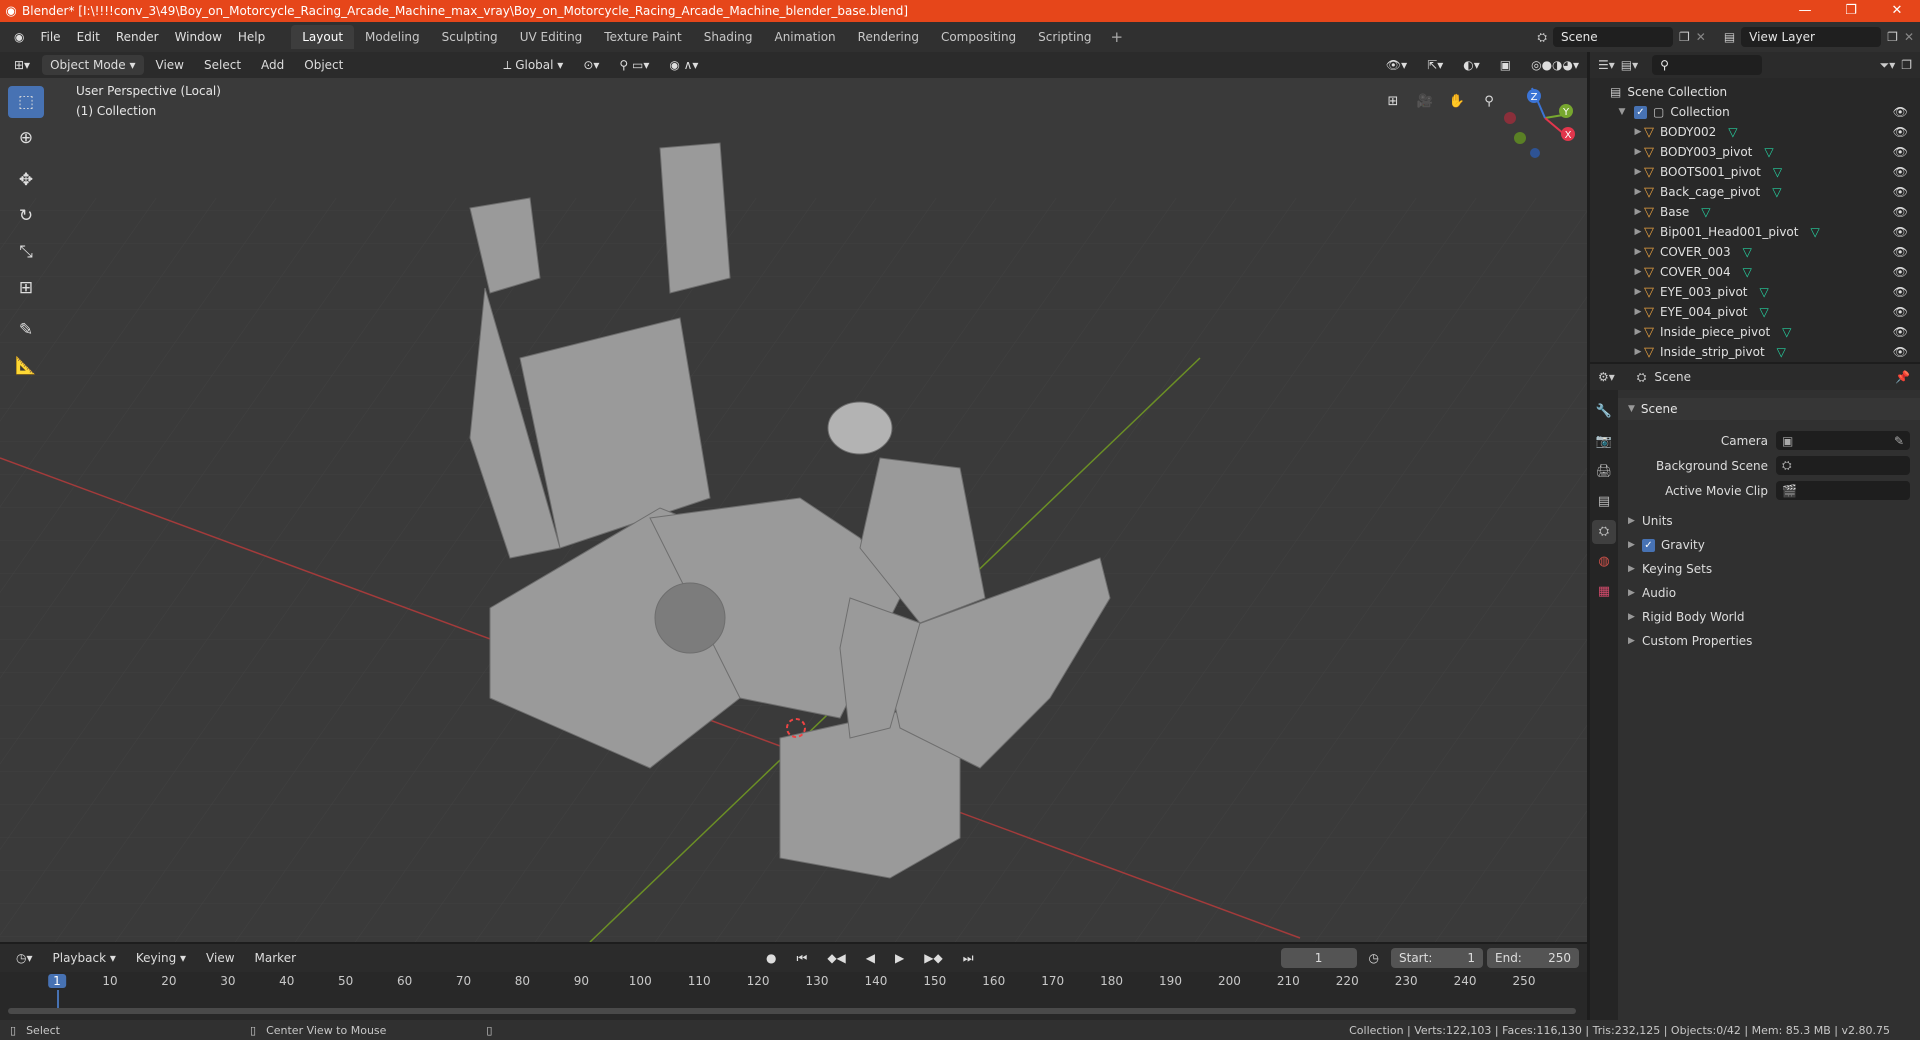 Image resolution: width=1920 pixels, height=1040 pixels. Describe the element at coordinates (222, 65) in the screenshot. I see `menu-select: Select` at that location.